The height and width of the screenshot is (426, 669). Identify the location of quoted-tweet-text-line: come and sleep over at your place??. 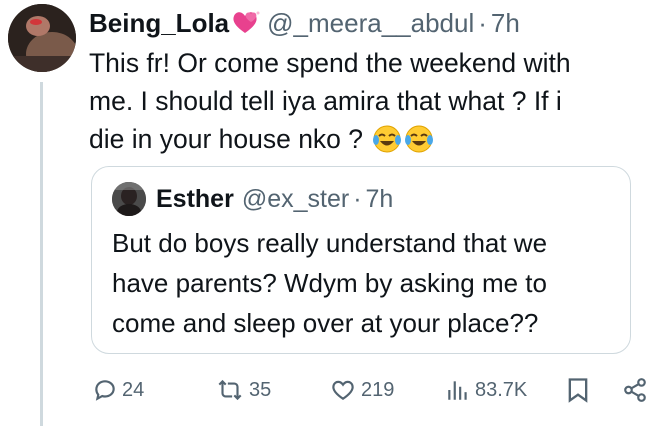
(325, 323).